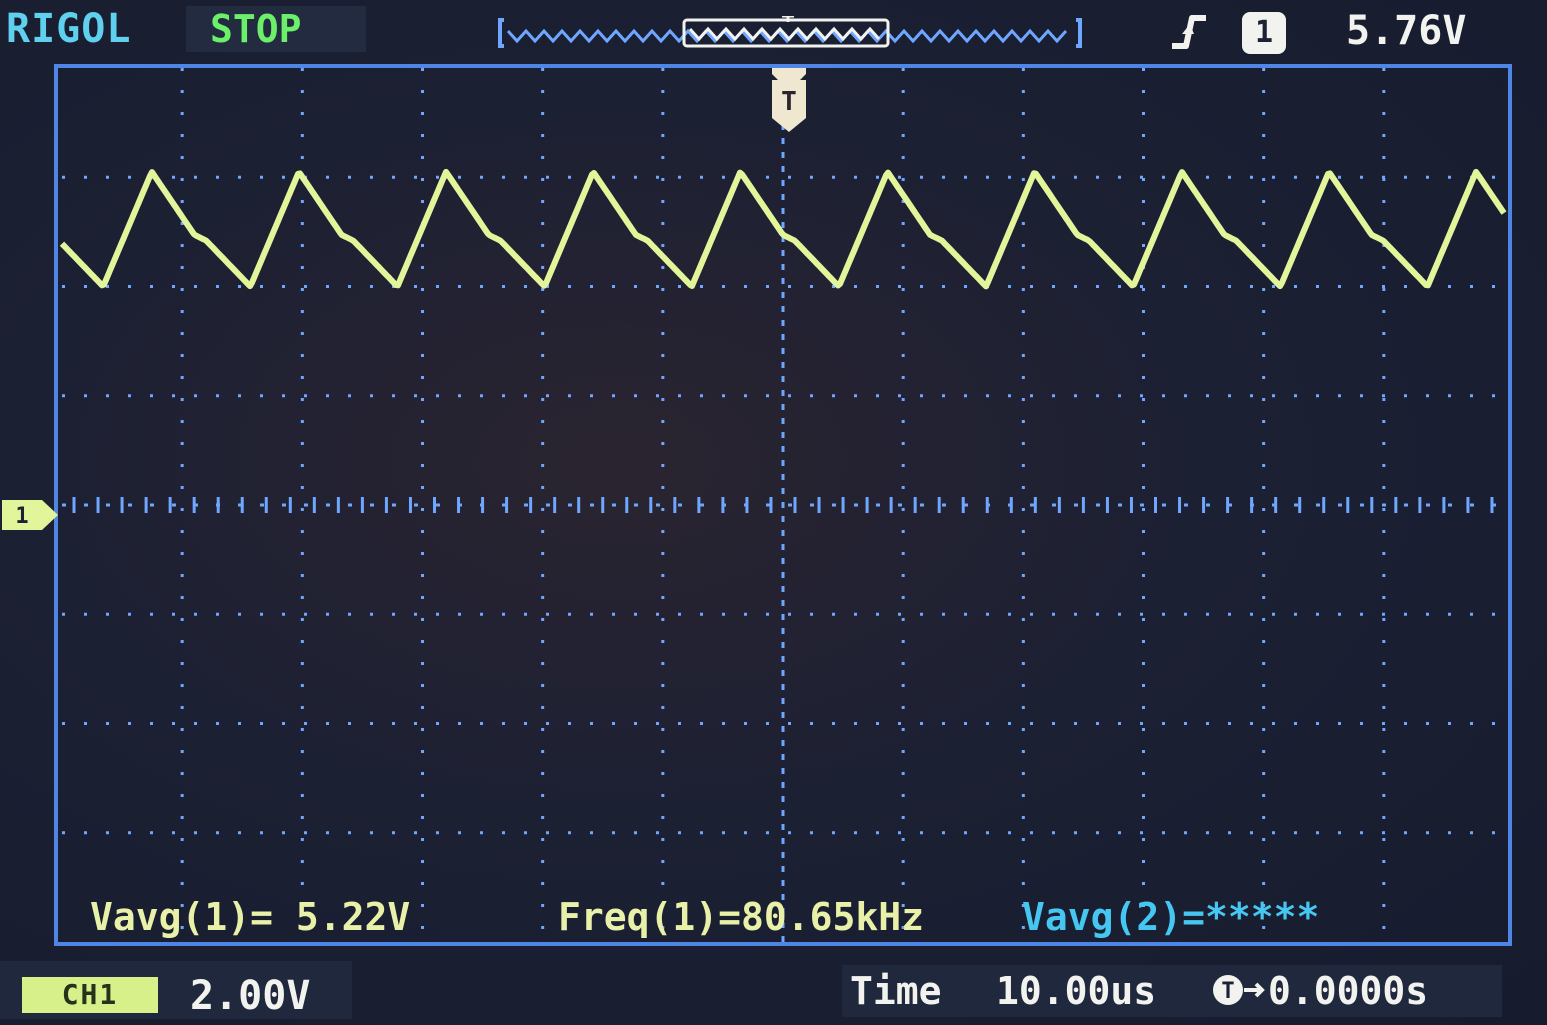  I want to click on measurement-freq-ch1: Freq(1)=80.65kHz, so click(741, 917).